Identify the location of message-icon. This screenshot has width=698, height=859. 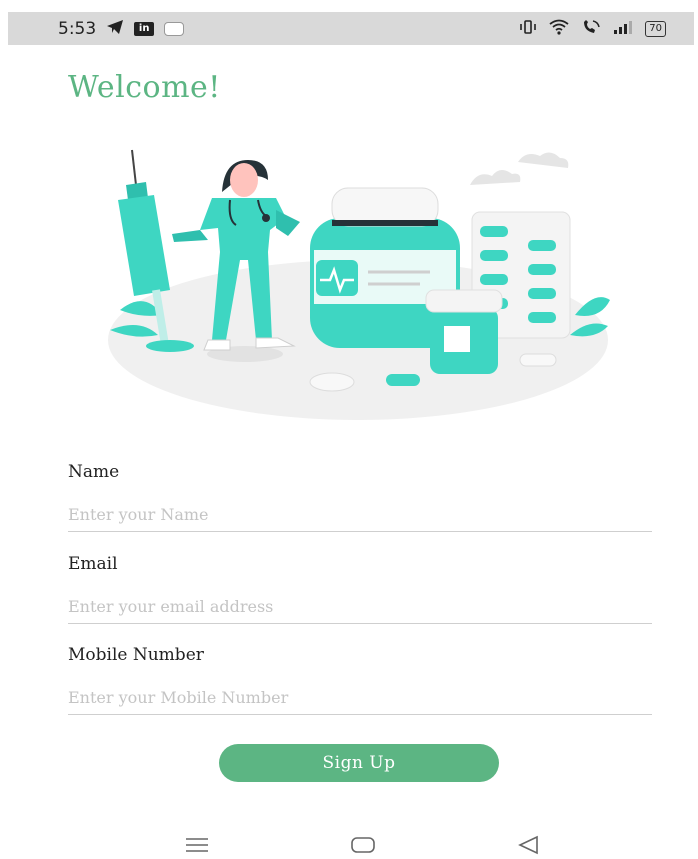
(174, 28).